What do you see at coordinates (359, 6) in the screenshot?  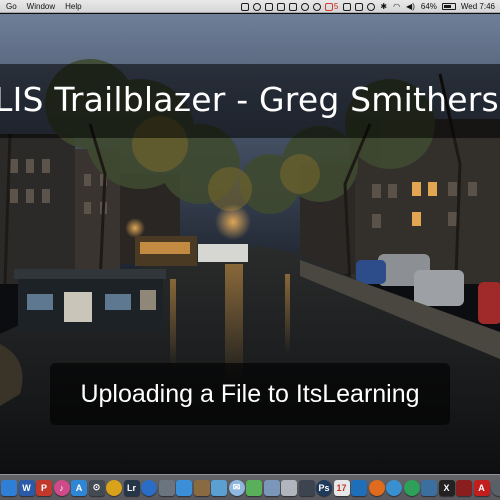 I see `window-icon` at bounding box center [359, 6].